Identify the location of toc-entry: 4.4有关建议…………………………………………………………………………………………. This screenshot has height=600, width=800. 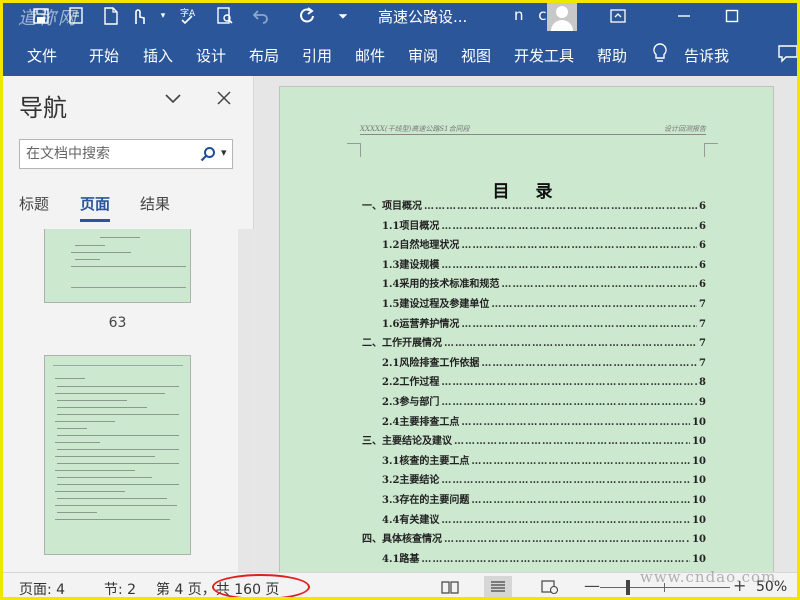
(544, 519).